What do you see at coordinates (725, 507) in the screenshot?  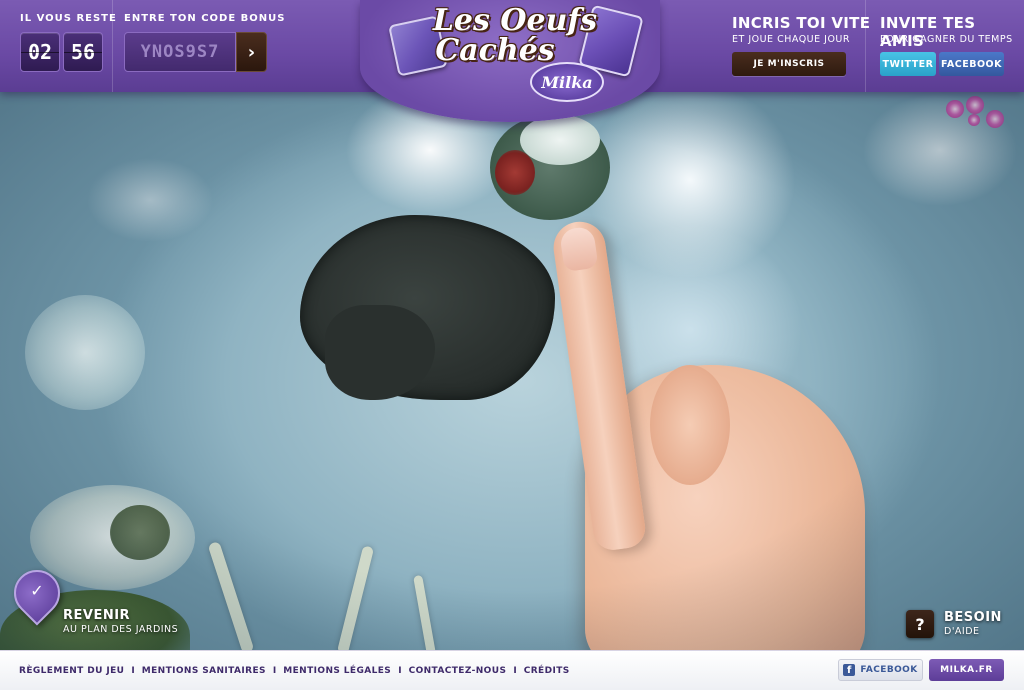 I see `hand-palm` at bounding box center [725, 507].